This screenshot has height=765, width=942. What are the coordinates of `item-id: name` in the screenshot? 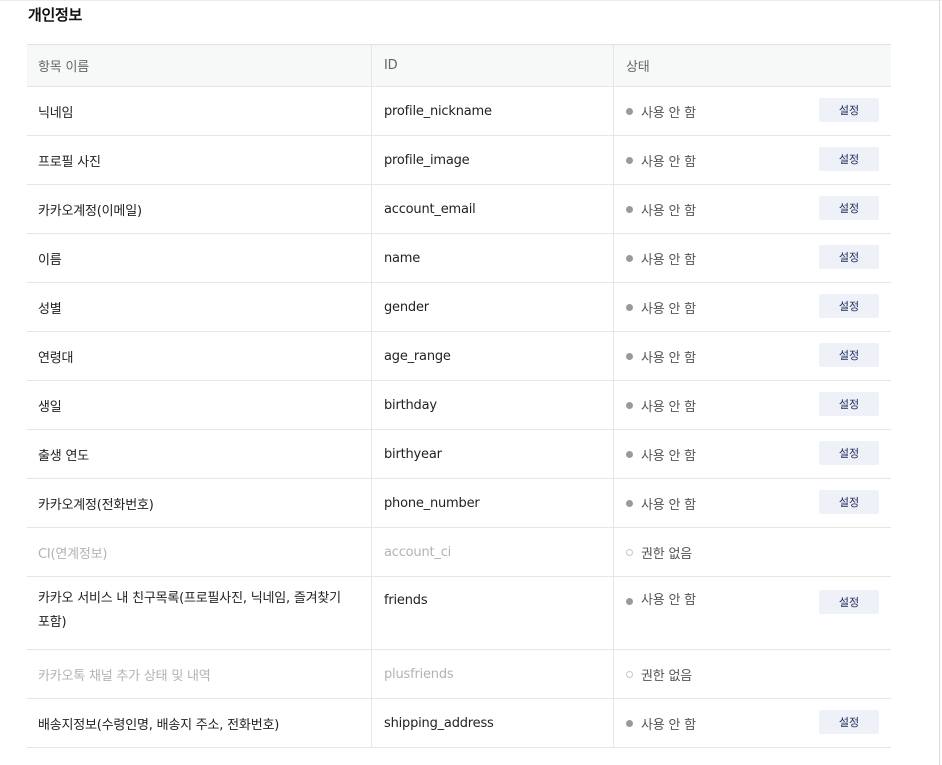 It's located at (493, 258).